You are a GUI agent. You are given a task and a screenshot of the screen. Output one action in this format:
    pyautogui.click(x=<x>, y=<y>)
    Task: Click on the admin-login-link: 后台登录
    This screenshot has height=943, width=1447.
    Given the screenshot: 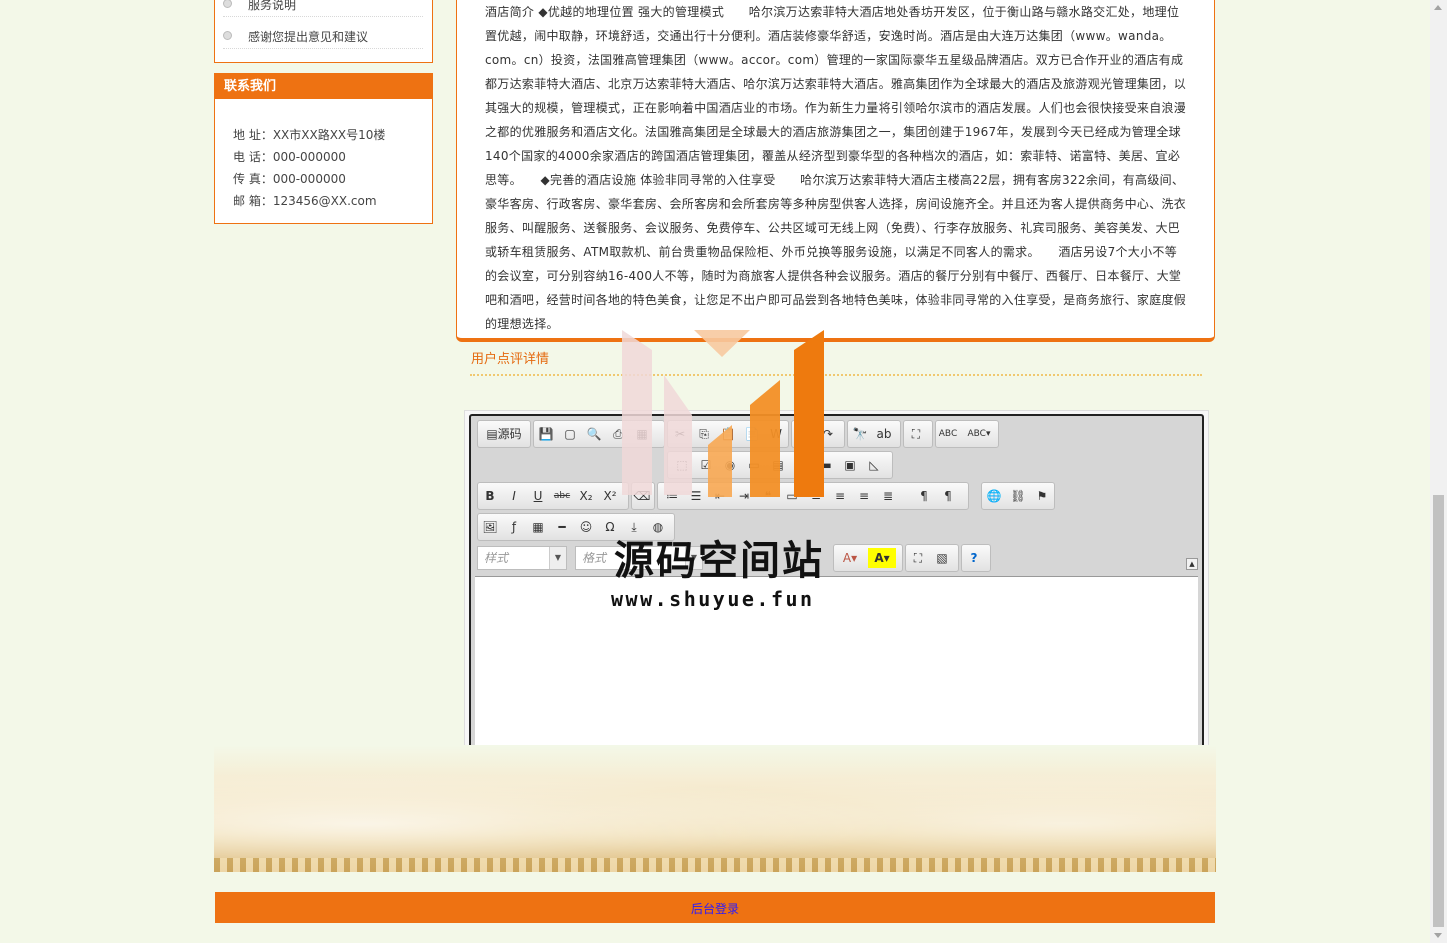 What is the action you would take?
    pyautogui.click(x=715, y=908)
    